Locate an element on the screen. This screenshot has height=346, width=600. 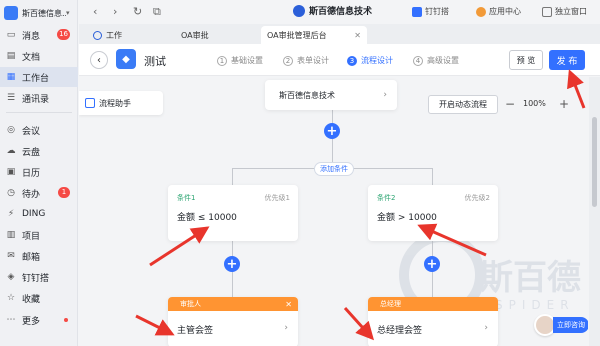
dingda-icon is located at coordinates (417, 11).